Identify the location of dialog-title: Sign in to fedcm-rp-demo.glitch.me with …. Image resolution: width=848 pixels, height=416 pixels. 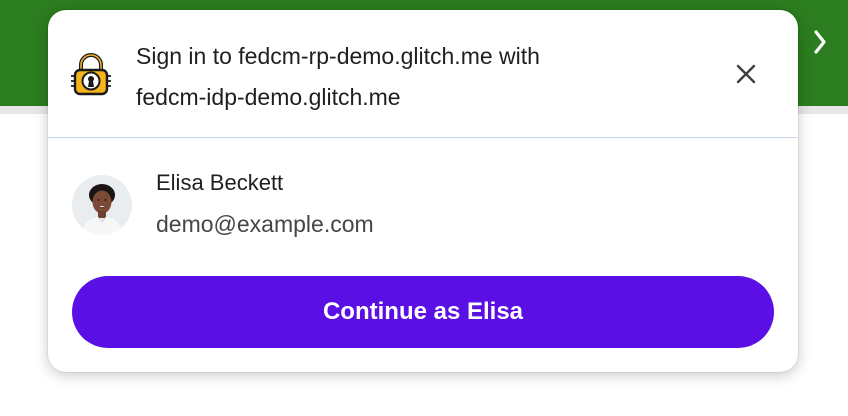
(416, 77).